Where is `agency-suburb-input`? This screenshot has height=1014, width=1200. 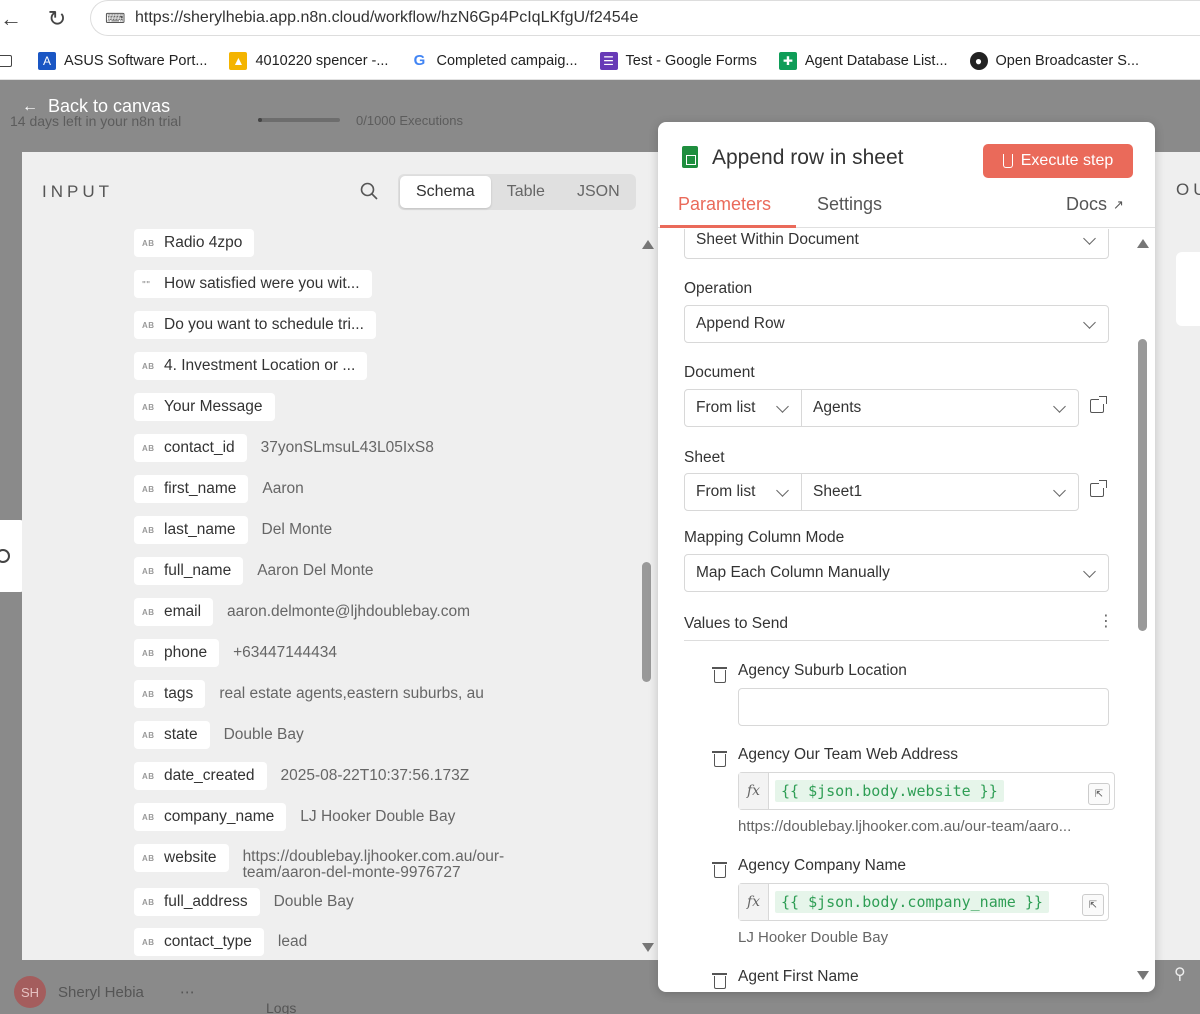 agency-suburb-input is located at coordinates (923, 707).